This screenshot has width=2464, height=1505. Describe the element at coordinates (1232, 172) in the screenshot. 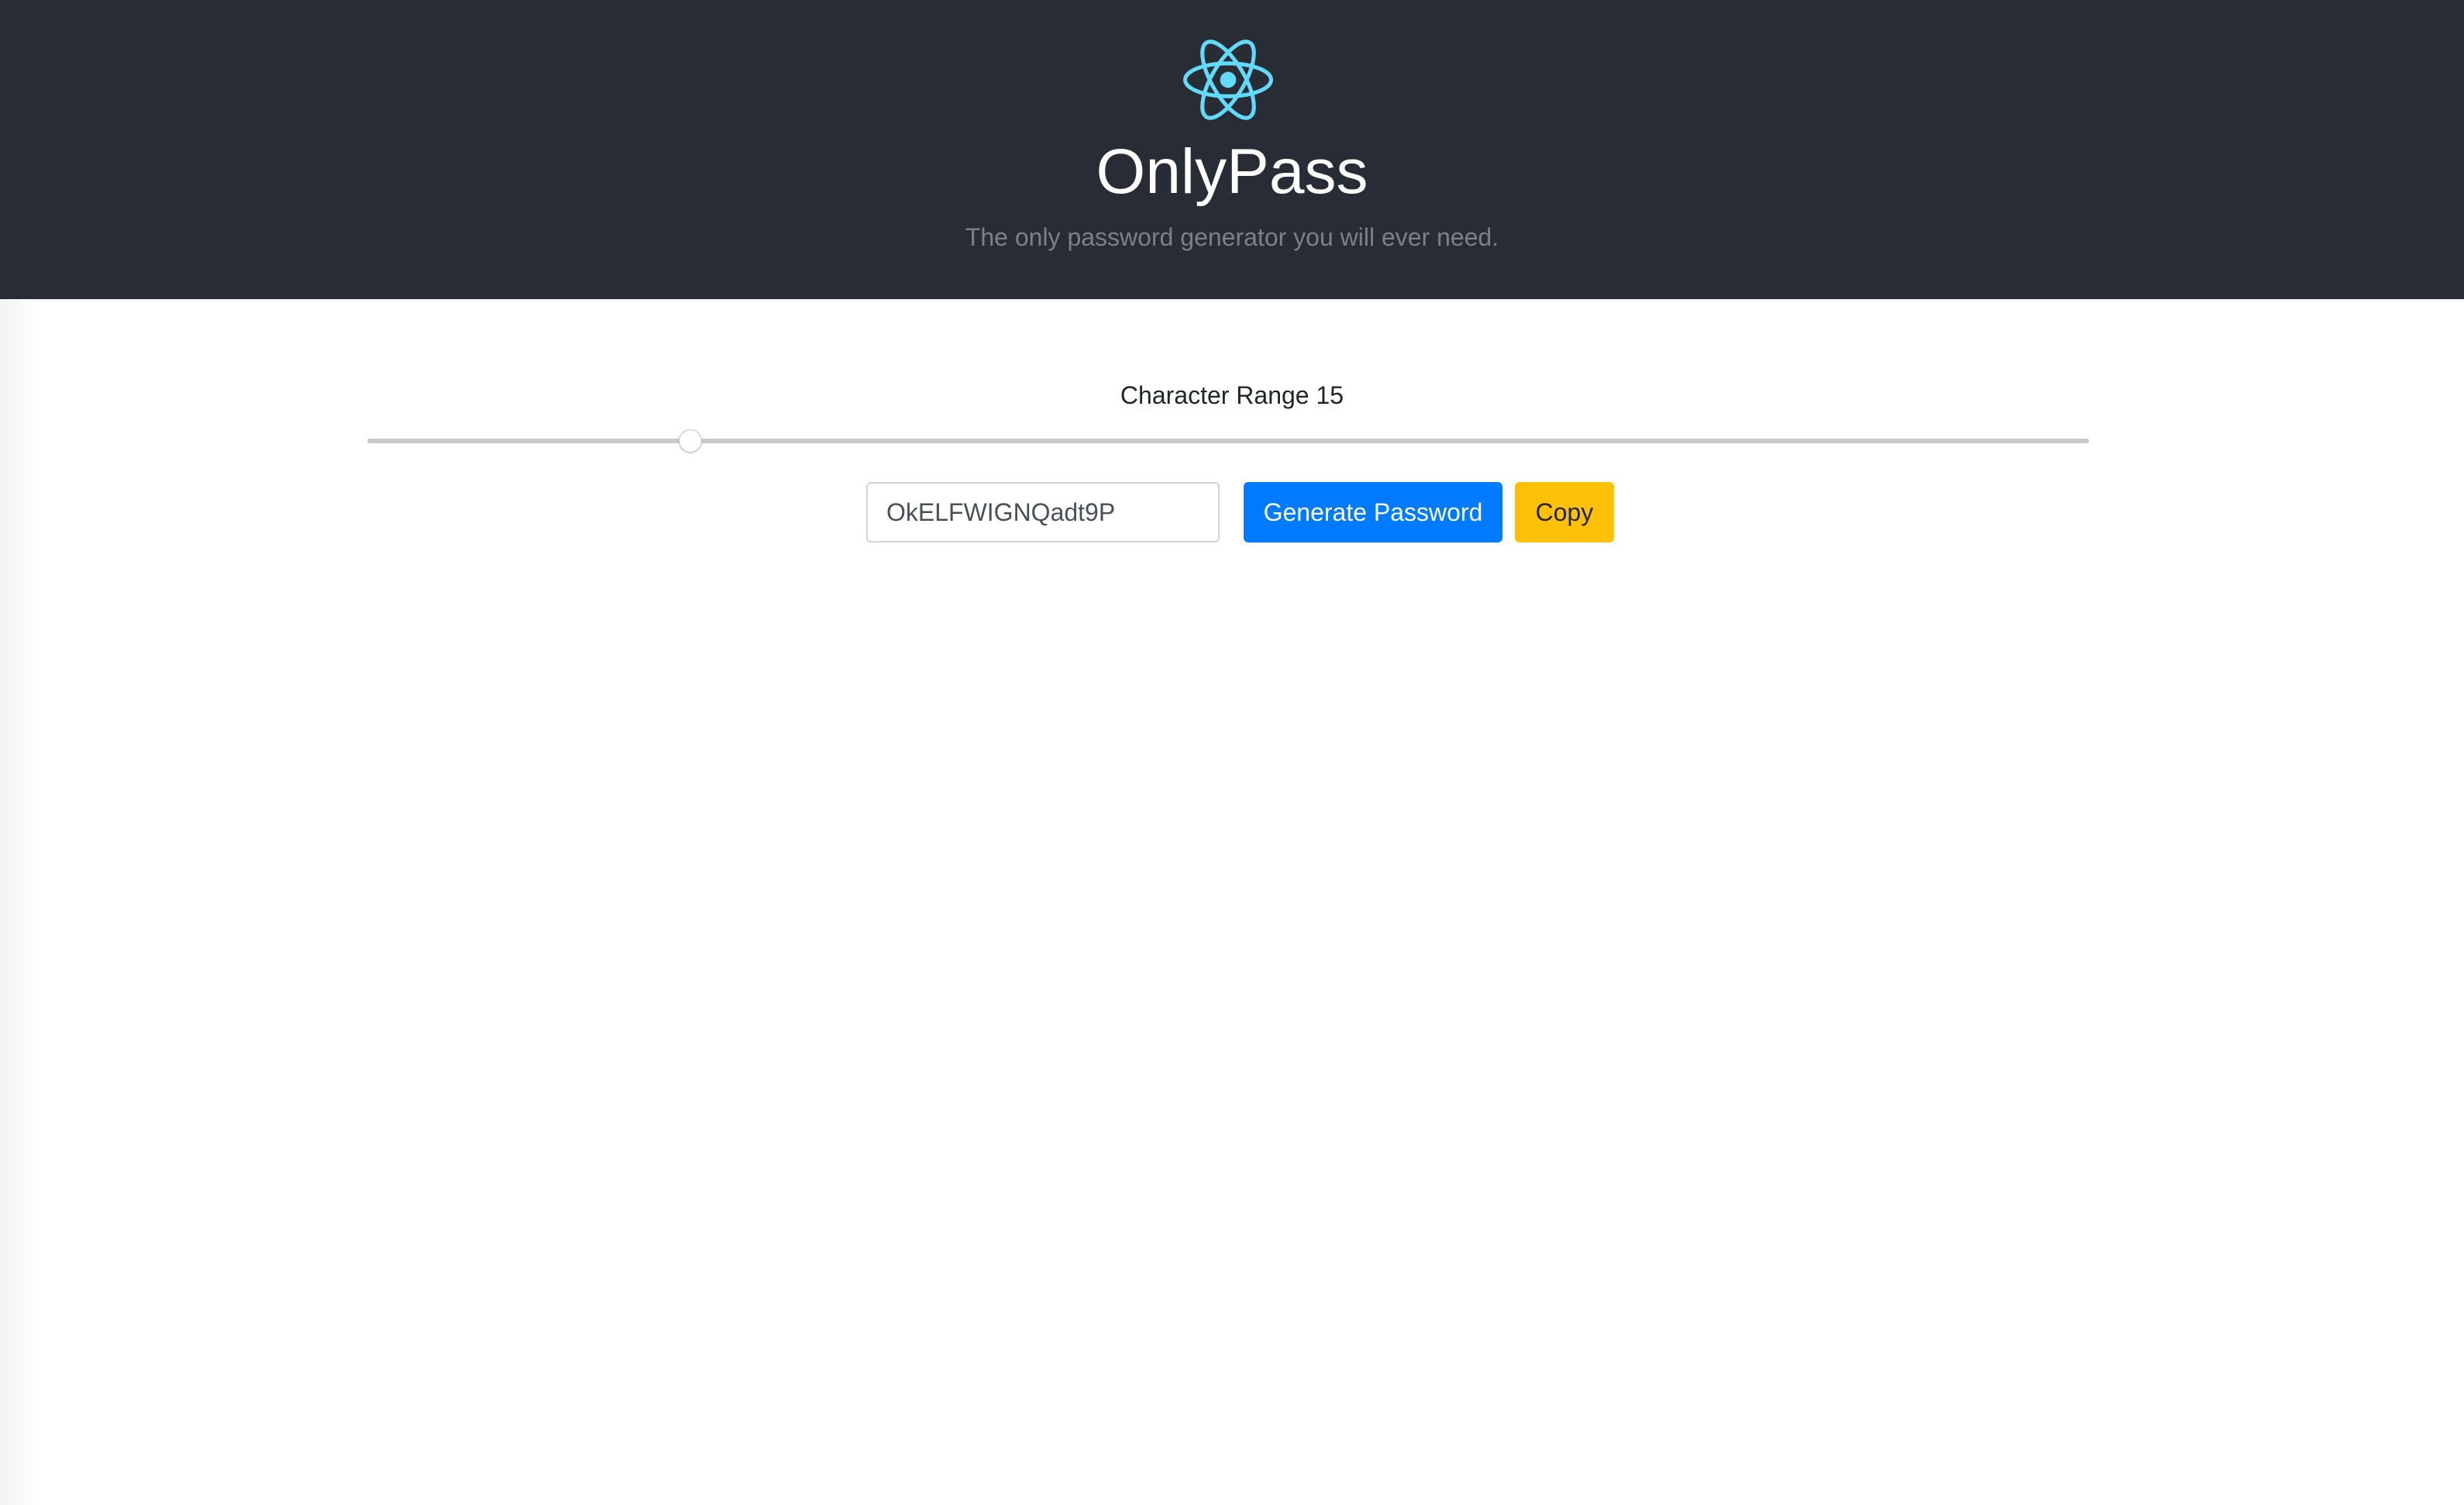

I see `app-title: OnlyPass` at that location.